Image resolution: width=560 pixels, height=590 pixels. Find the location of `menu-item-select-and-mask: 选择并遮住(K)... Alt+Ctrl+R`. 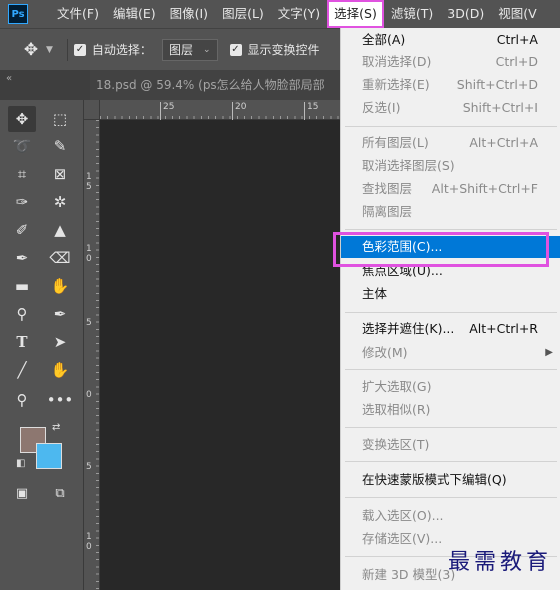

menu-item-select-and-mask: 选择并遮住(K)... Alt+Ctrl+R is located at coordinates (450, 329).